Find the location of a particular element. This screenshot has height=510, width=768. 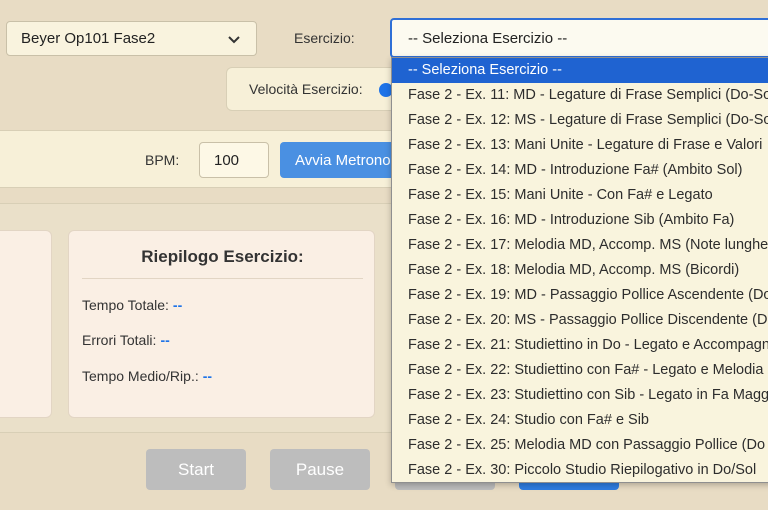

summary-title: Riepilogo Esercizio: is located at coordinates (222, 263).